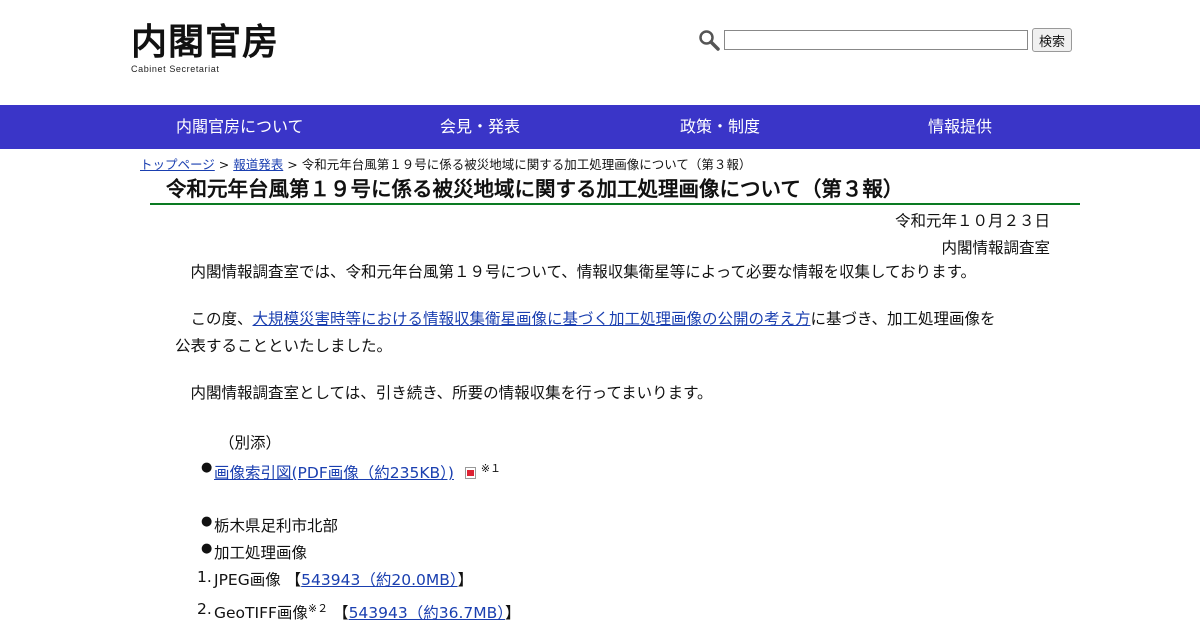 The height and width of the screenshot is (630, 1200). I want to click on search-area: 検索, so click(885, 40).